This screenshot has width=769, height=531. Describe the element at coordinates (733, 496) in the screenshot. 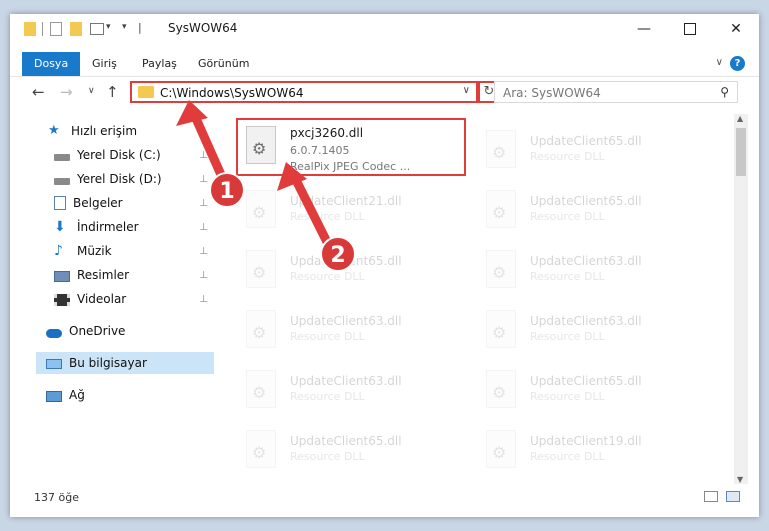

I see `large-icons-view-icon` at that location.